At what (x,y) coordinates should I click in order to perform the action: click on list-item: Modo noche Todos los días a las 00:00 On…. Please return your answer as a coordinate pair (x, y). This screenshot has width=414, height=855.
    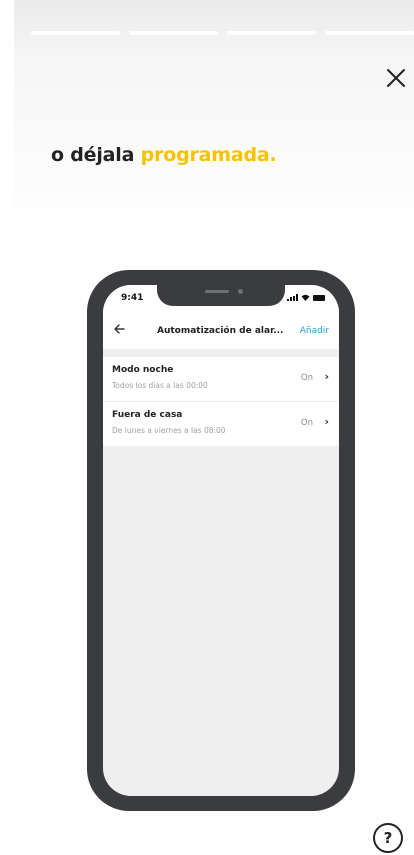
    Looking at the image, I should click on (221, 379).